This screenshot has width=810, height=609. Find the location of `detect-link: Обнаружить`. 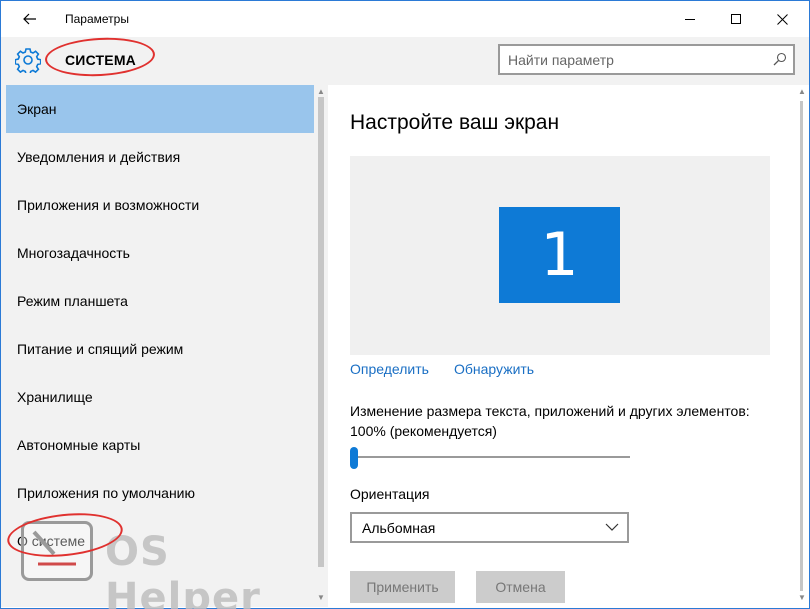

detect-link: Обнаружить is located at coordinates (494, 369).